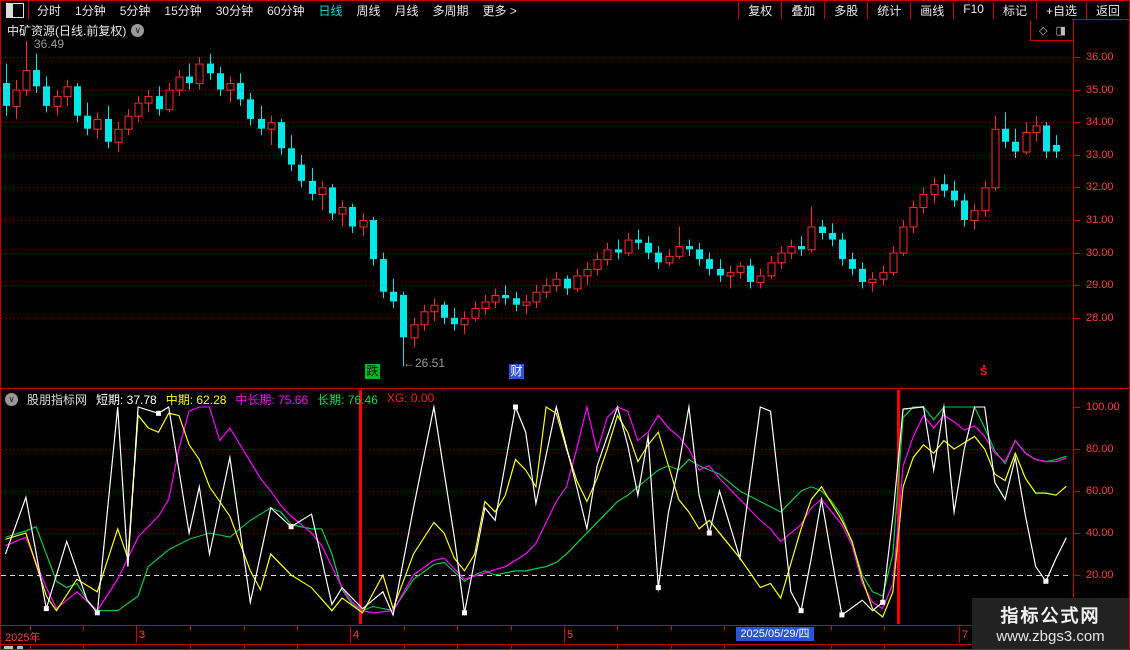 The image size is (1130, 650). I want to click on tab-period-8: 月线, so click(407, 10).